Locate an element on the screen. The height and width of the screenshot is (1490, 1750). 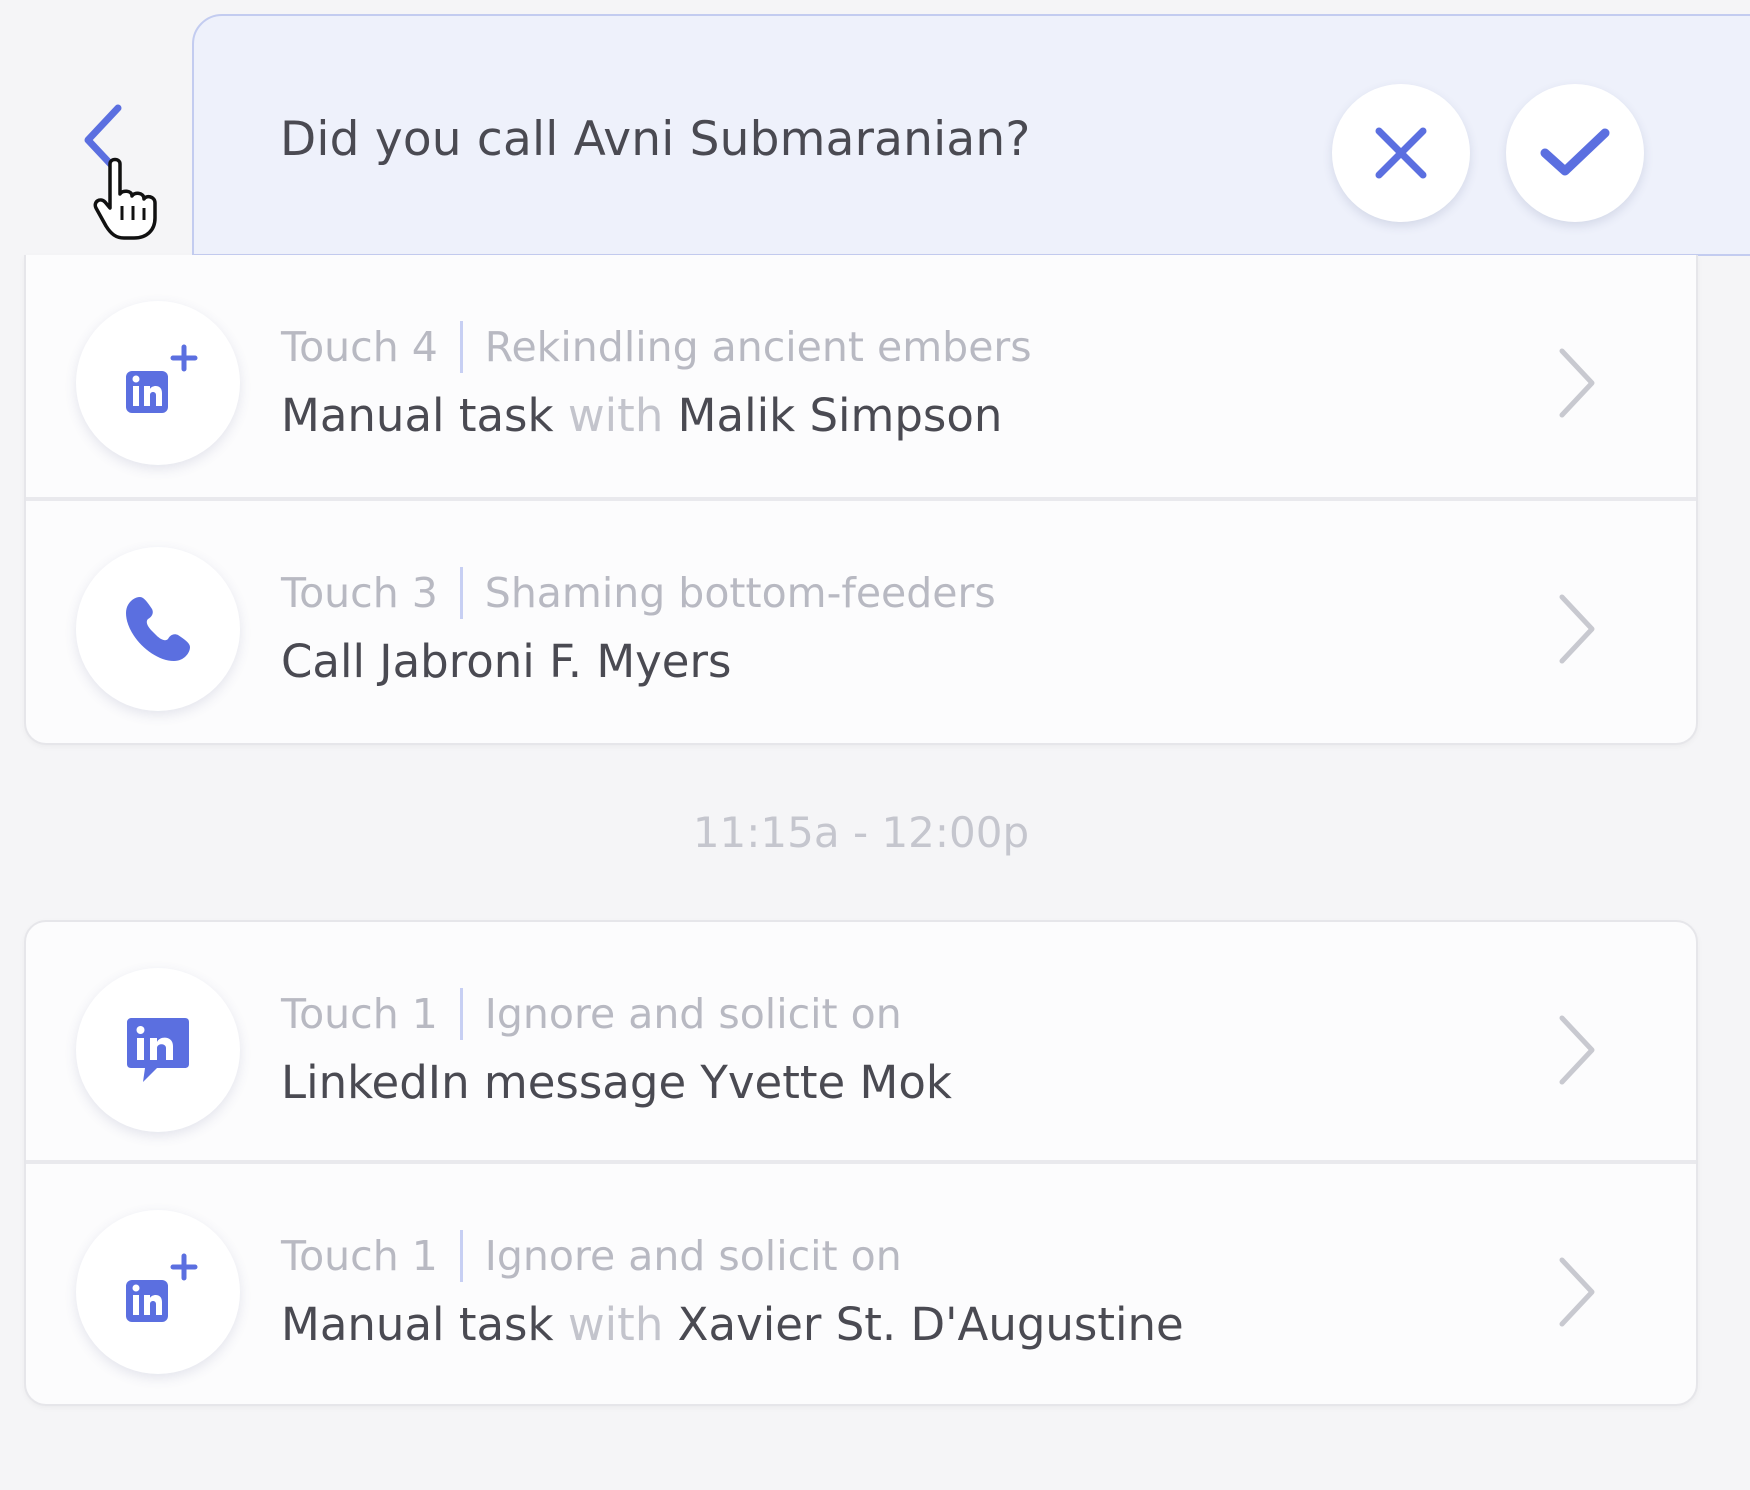
task-contact: Malik Simpson is located at coordinates (840, 415).